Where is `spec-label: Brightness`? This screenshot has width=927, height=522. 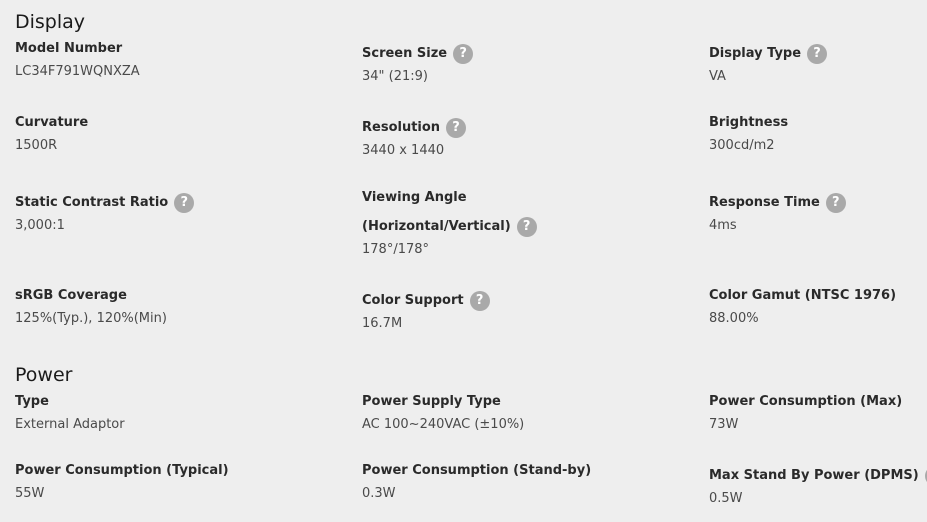
spec-label: Brightness is located at coordinates (749, 122).